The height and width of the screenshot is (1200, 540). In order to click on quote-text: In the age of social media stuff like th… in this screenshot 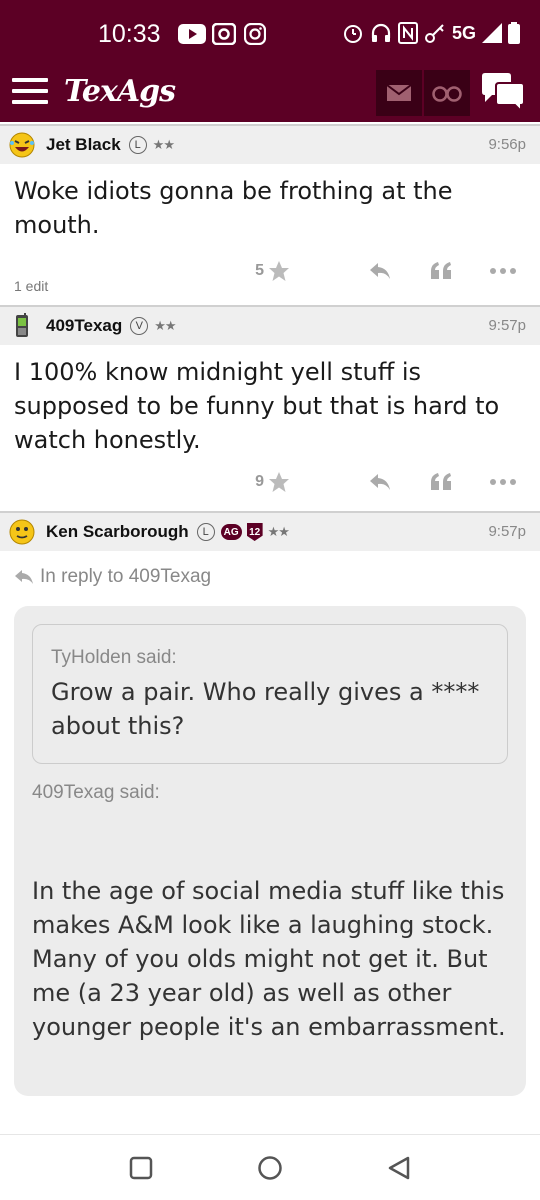, I will do `click(269, 959)`.